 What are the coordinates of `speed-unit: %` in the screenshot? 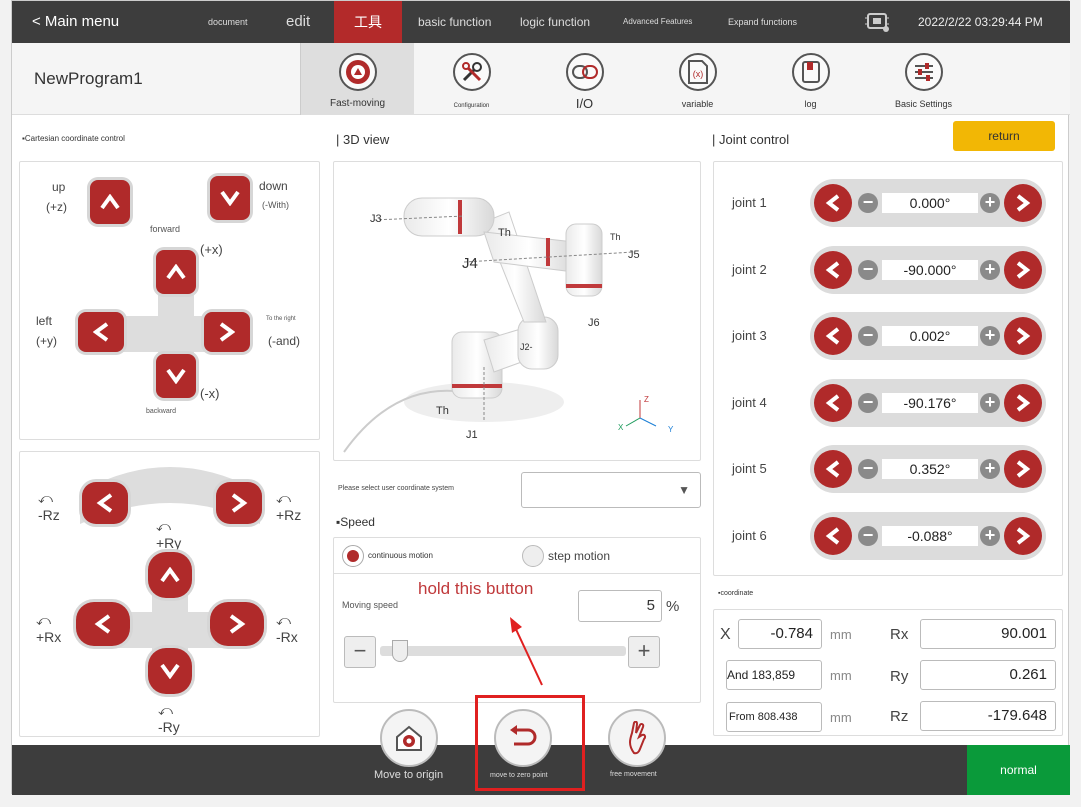 It's located at (673, 606).